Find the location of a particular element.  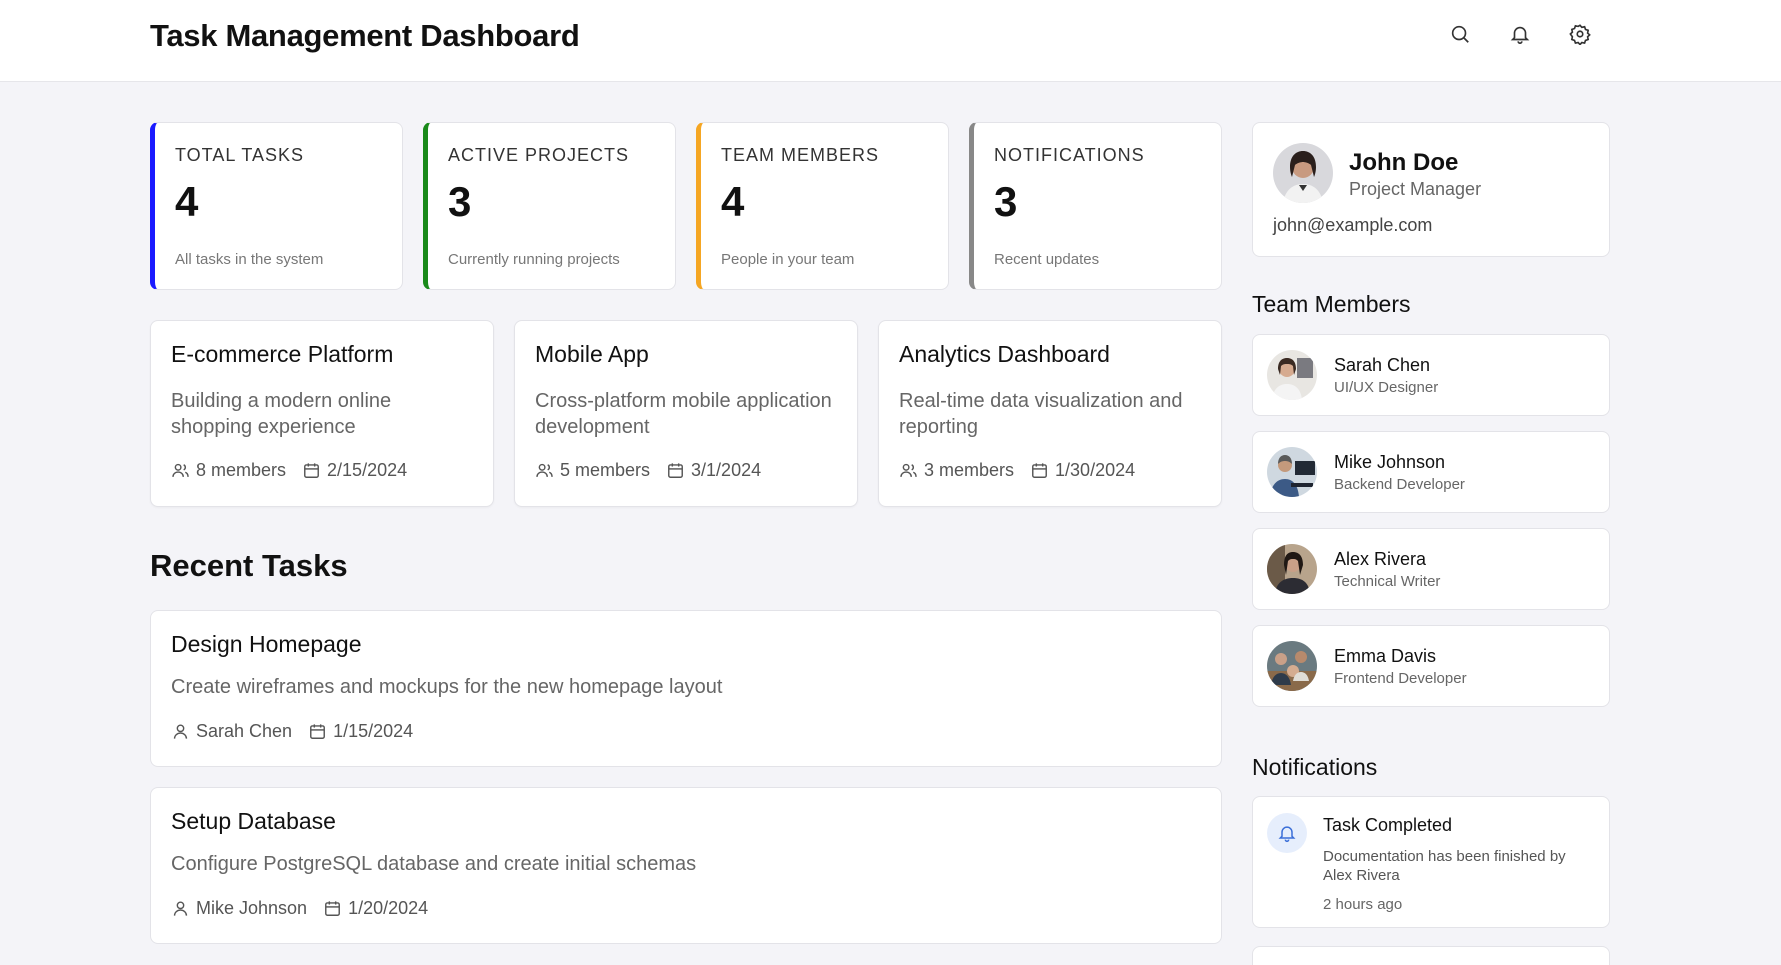

stat-label: ACTIVE PROJECTS is located at coordinates (539, 155).